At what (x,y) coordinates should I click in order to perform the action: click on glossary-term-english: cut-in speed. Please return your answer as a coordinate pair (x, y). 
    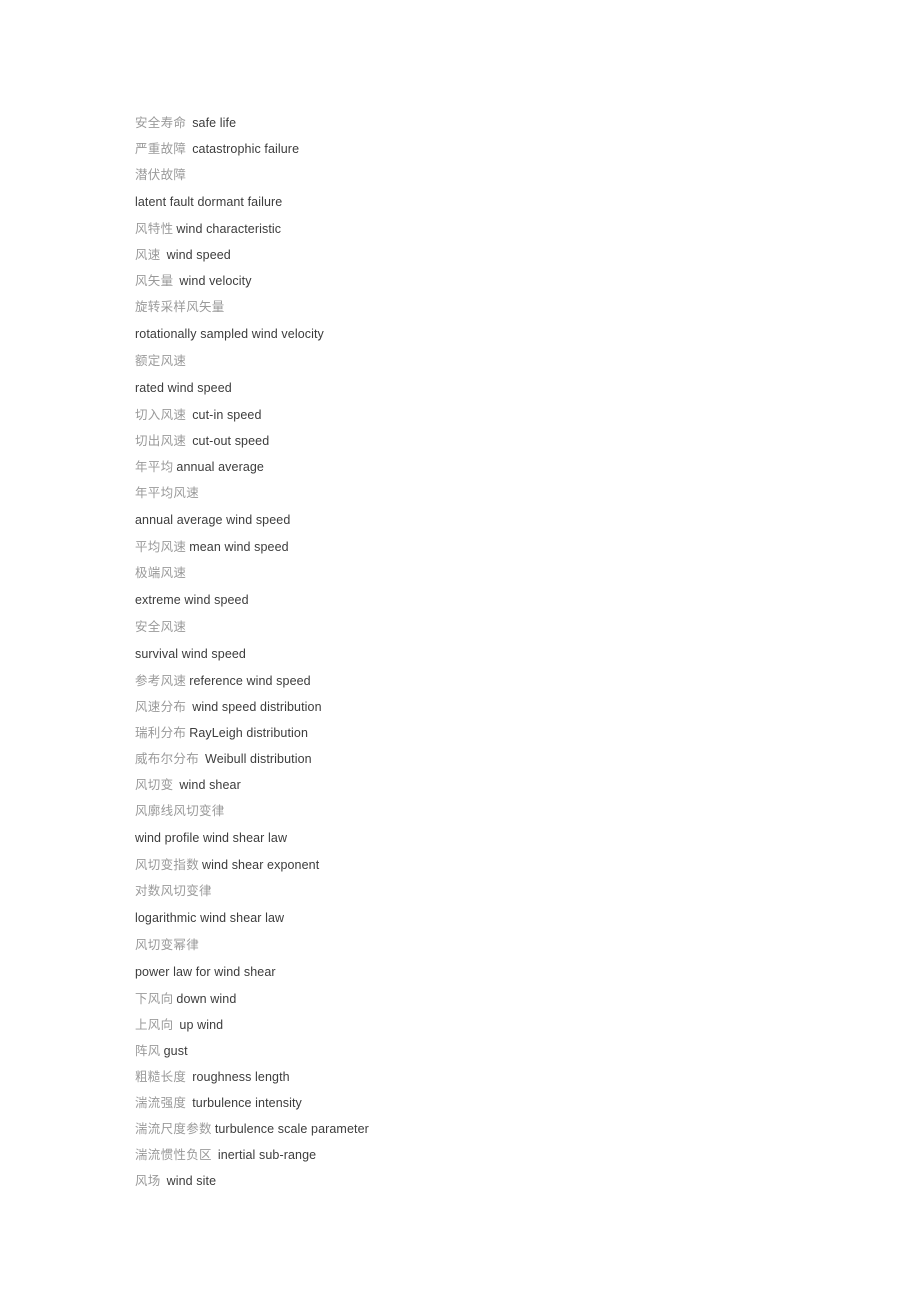
    Looking at the image, I should click on (227, 415).